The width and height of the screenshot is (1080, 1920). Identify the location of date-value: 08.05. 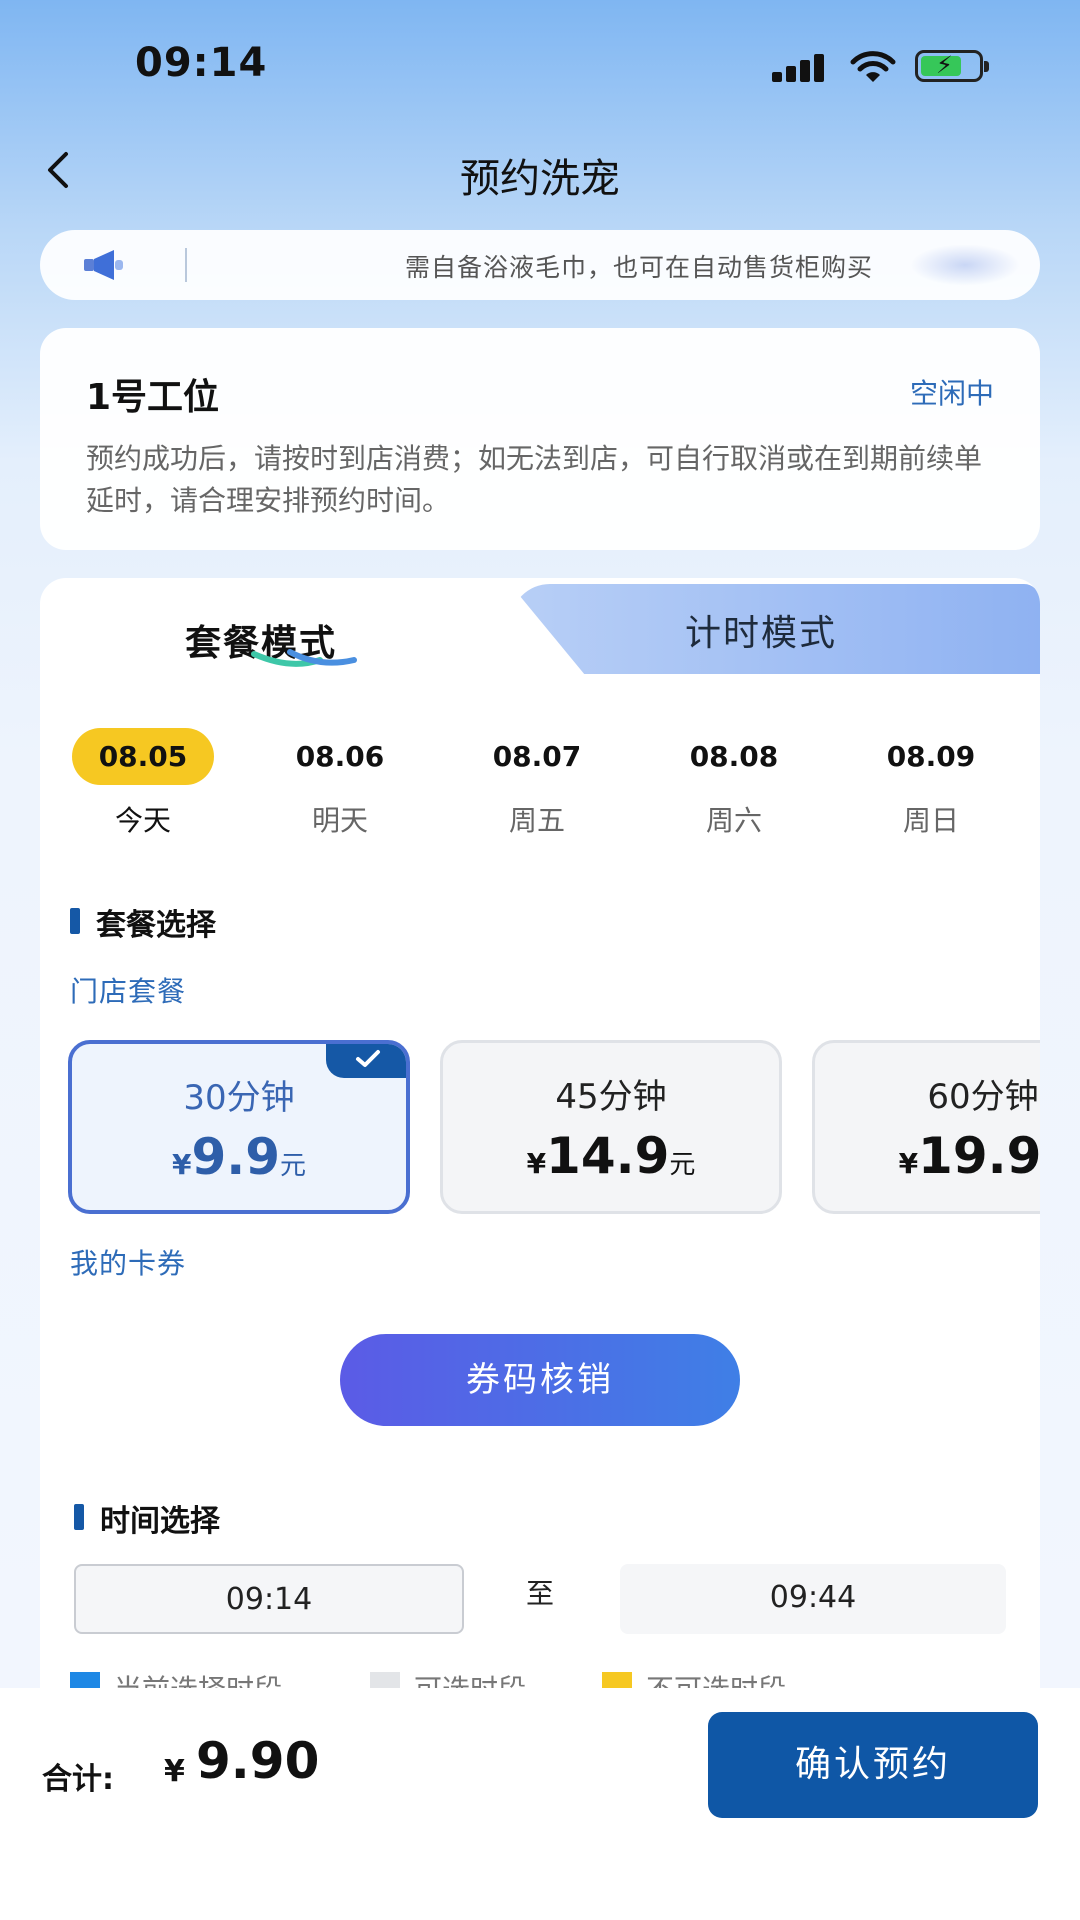
(143, 756).